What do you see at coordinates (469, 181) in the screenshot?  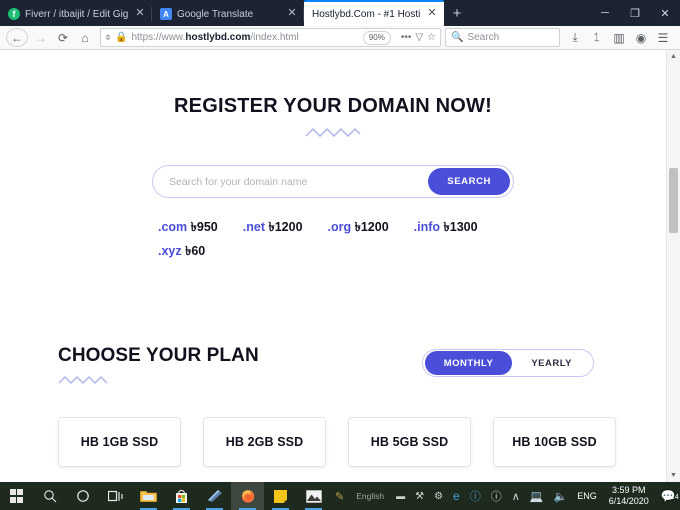 I see `domain-search-button: SEARCH` at bounding box center [469, 181].